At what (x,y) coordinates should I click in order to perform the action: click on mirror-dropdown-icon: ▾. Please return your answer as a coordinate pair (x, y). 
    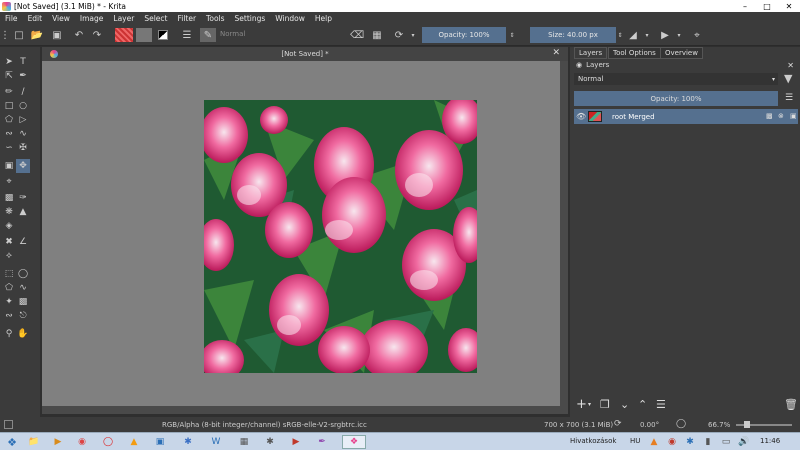
    Looking at the image, I should click on (647, 35).